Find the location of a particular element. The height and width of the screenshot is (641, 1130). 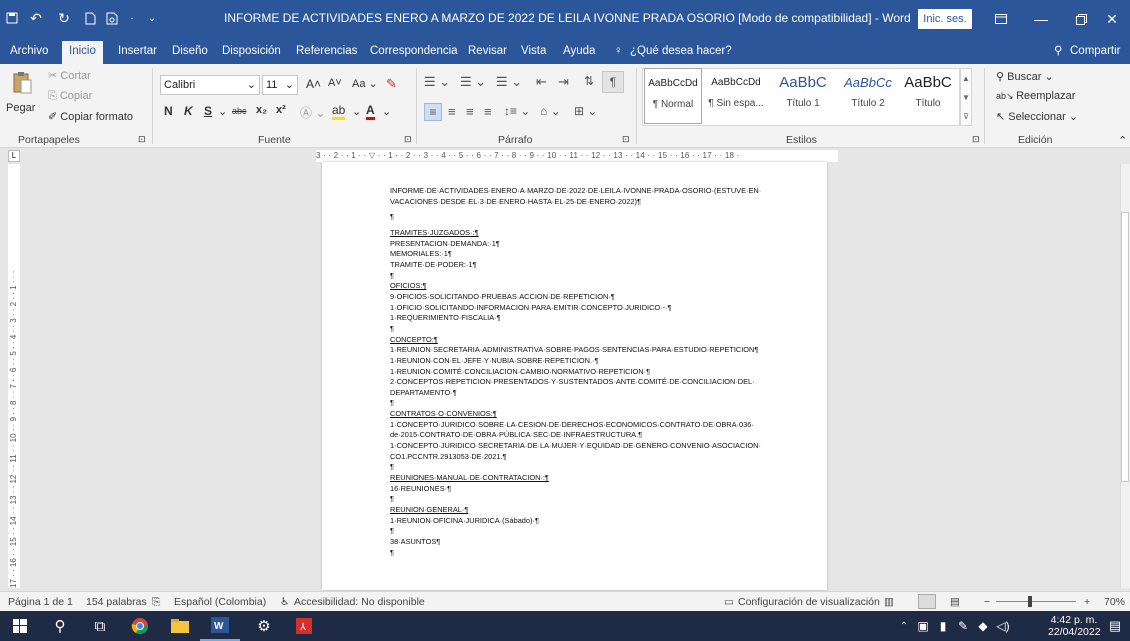

share-icon: ⚲ is located at coordinates (1058, 51).